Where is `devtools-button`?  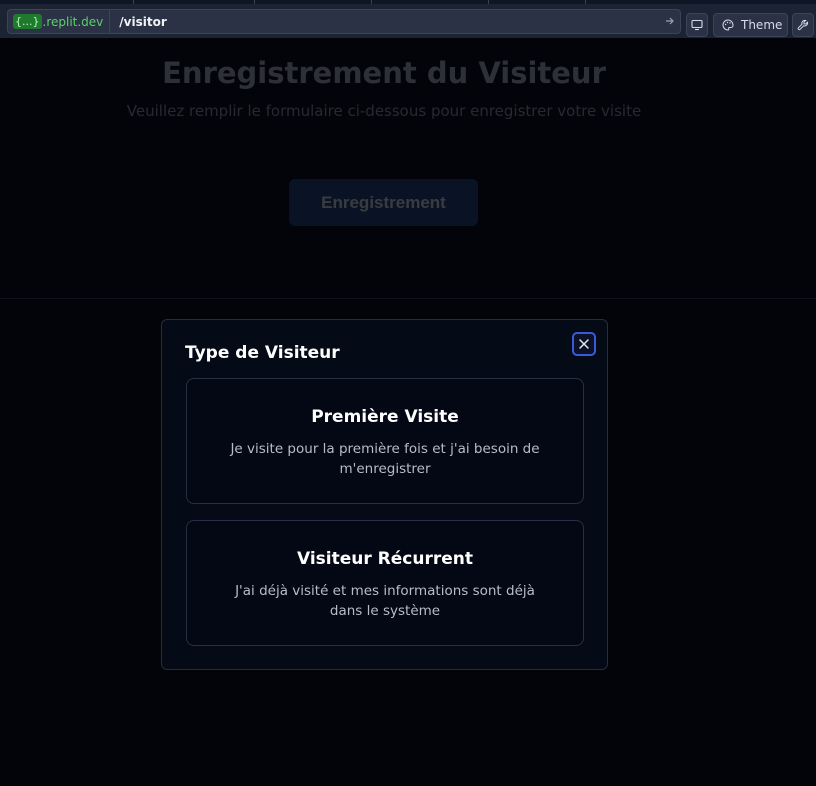
devtools-button is located at coordinates (697, 25).